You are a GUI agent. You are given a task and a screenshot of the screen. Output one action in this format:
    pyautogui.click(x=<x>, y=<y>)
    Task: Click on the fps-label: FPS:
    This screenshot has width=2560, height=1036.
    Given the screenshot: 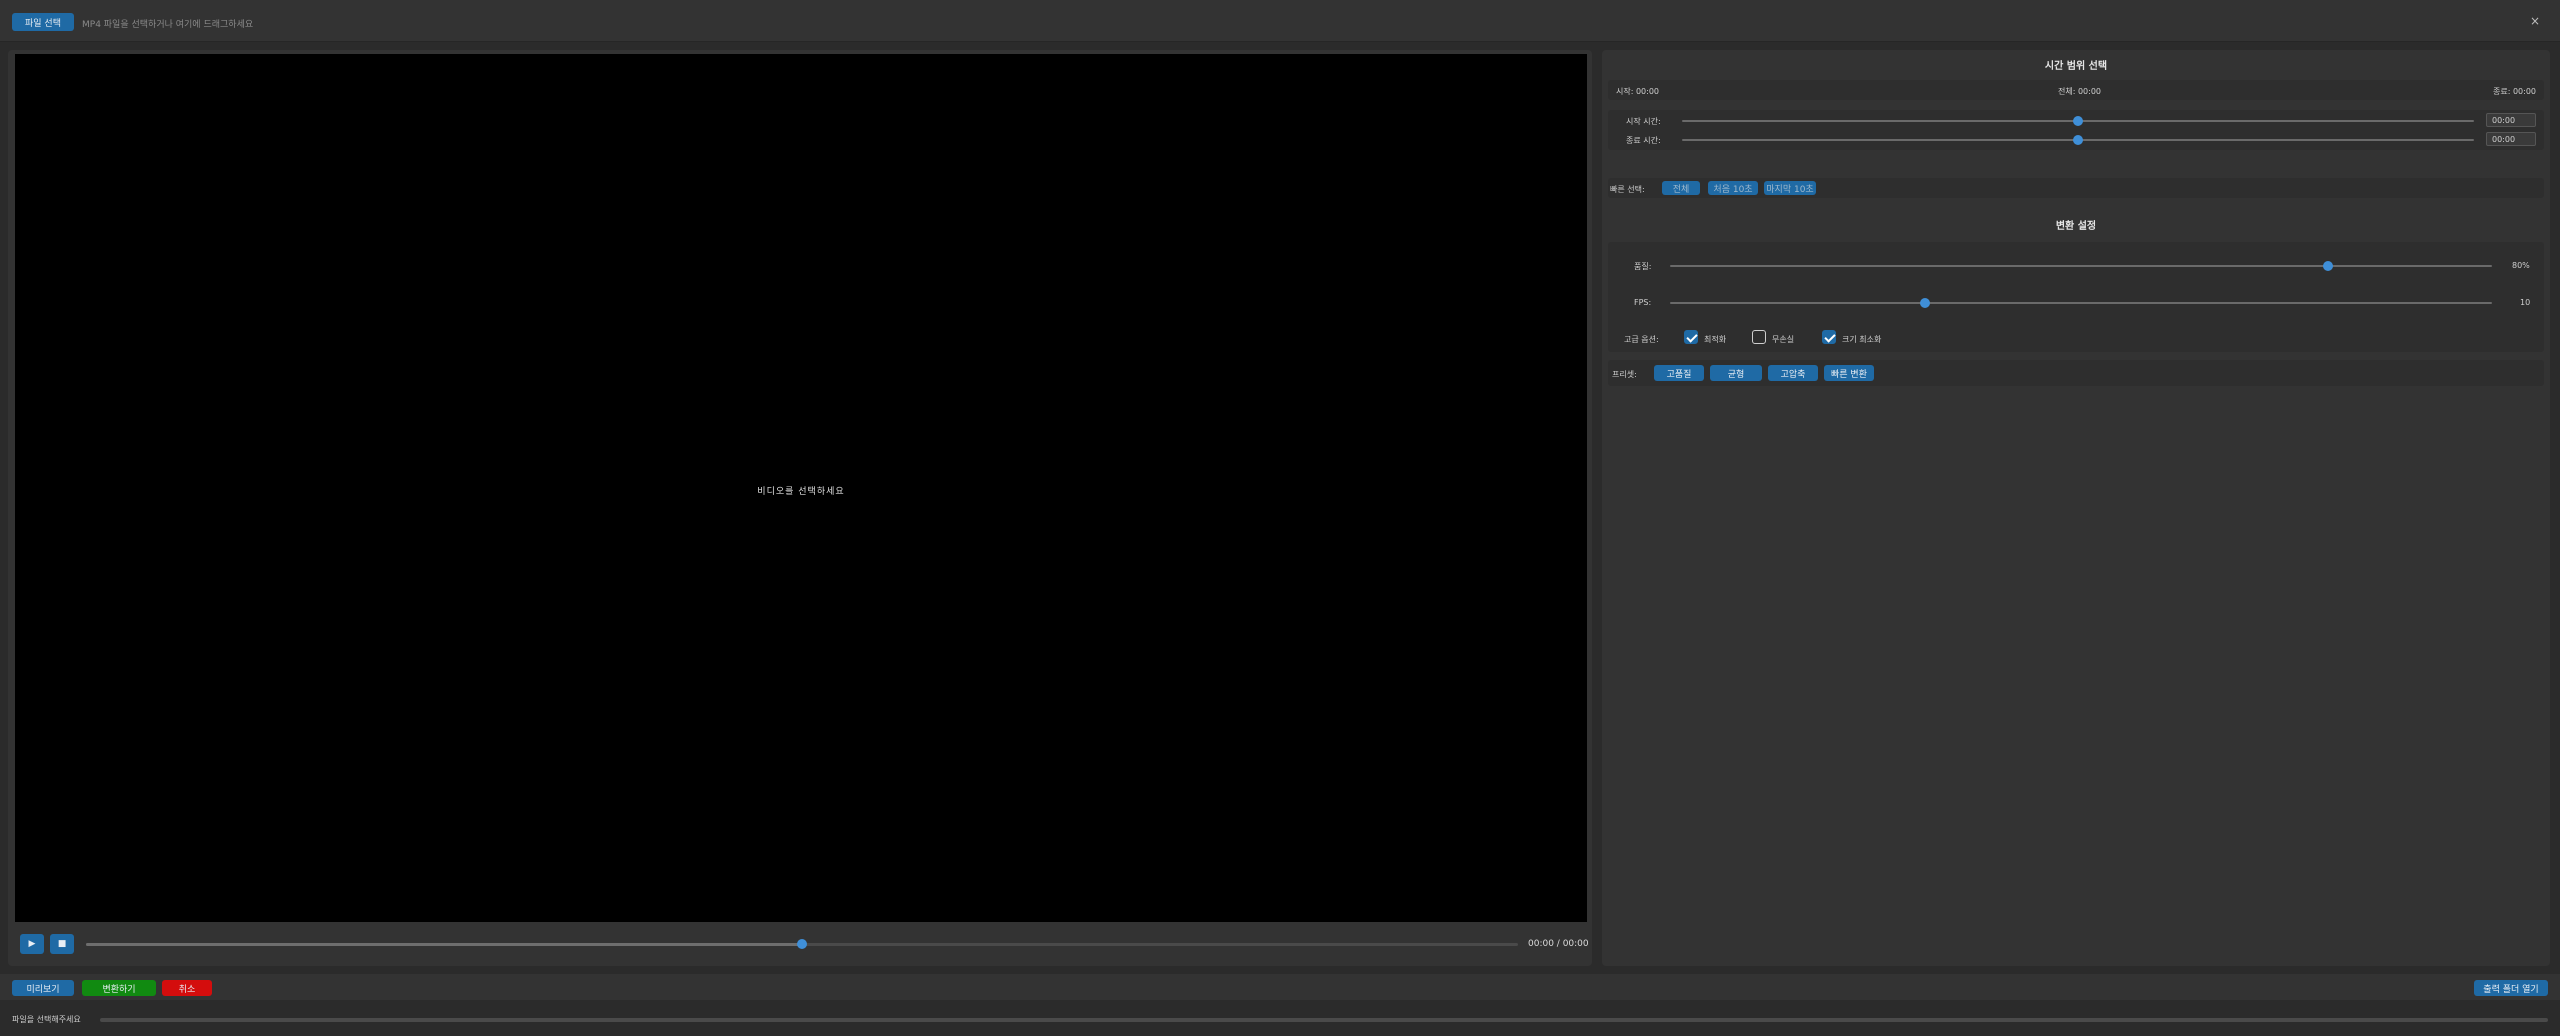 What is the action you would take?
    pyautogui.click(x=1643, y=302)
    